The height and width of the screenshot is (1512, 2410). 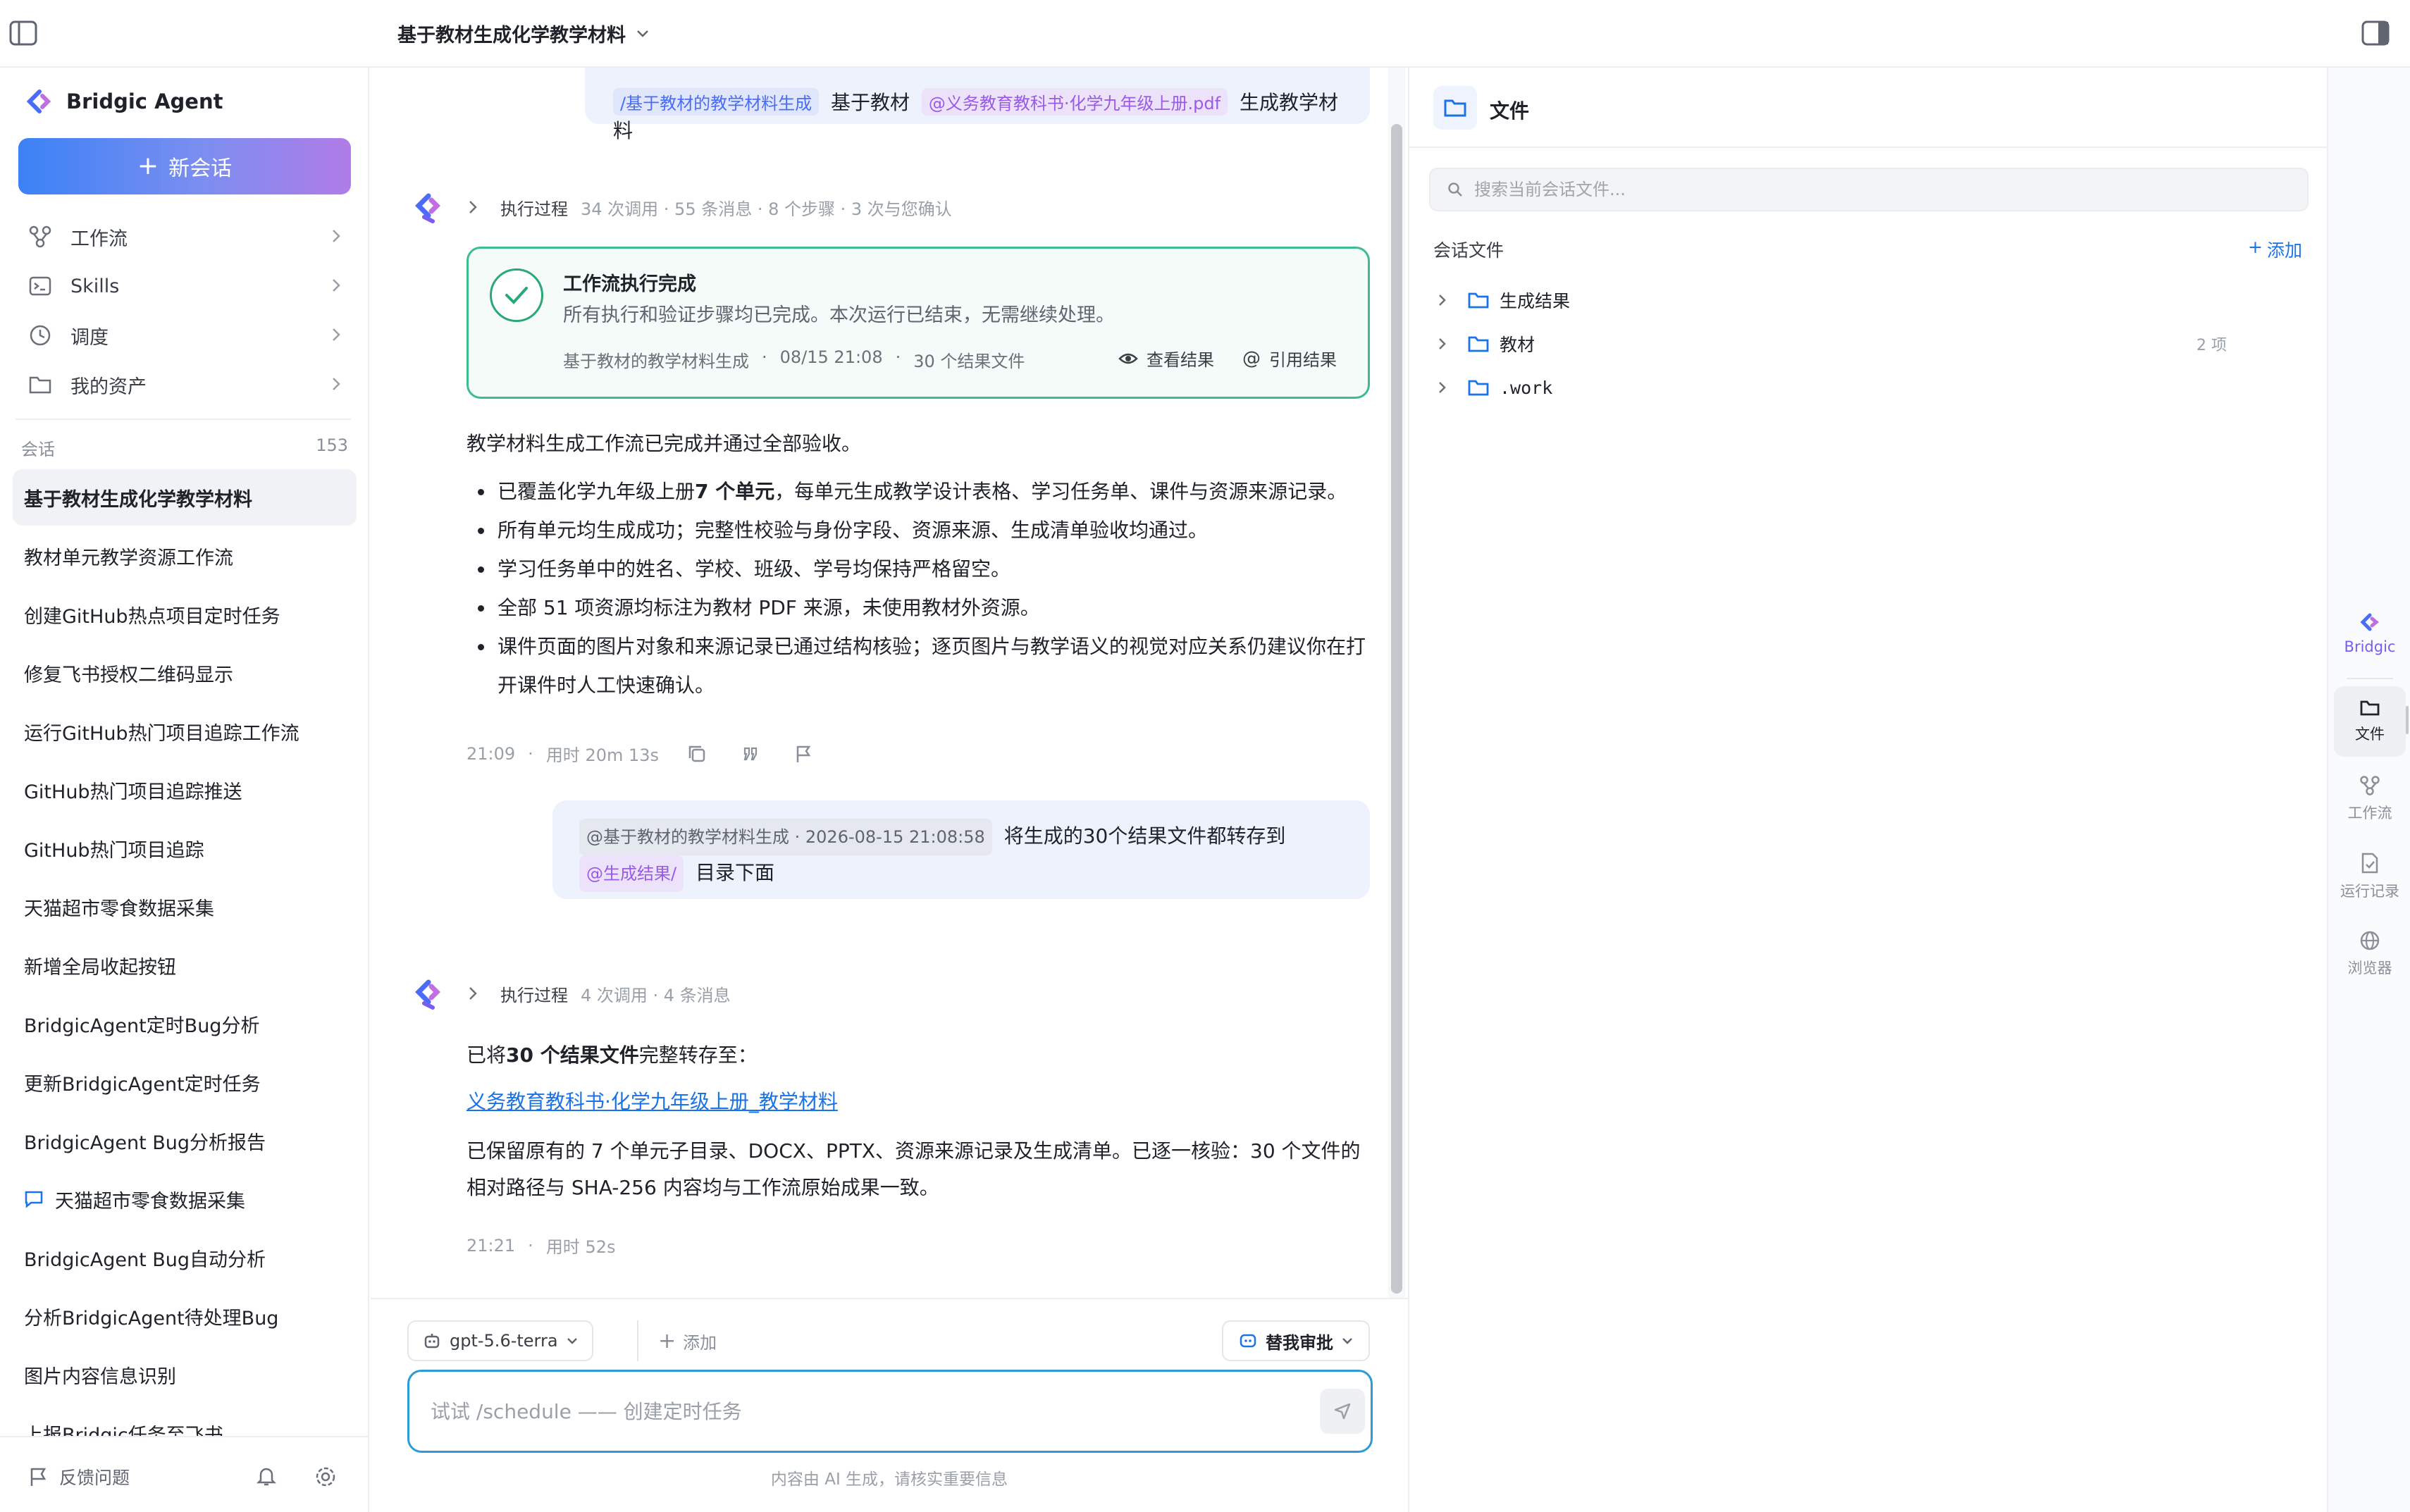 What do you see at coordinates (185, 335) in the screenshot?
I see `nav-schedule: 调度` at bounding box center [185, 335].